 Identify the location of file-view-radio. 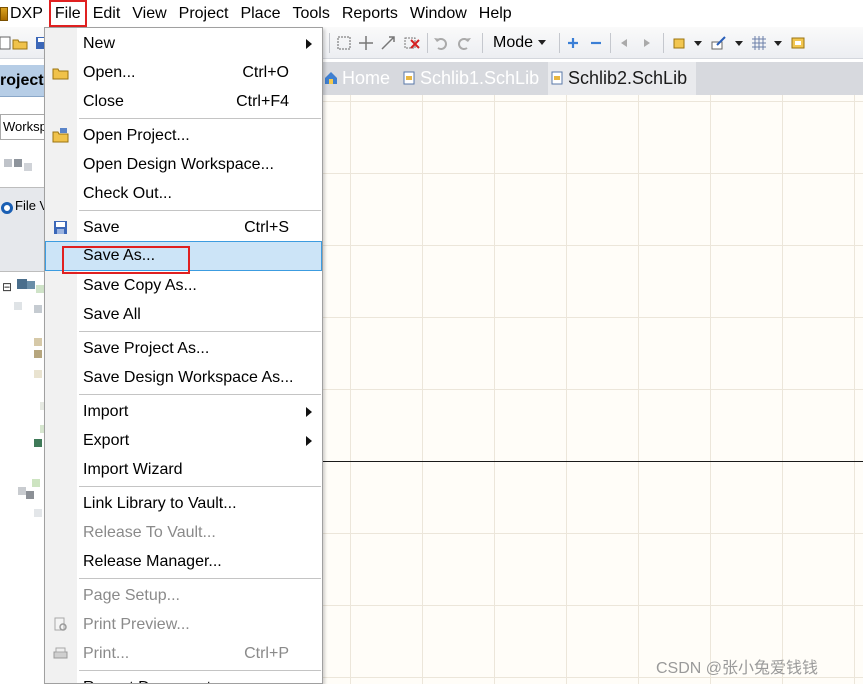
(7, 208).